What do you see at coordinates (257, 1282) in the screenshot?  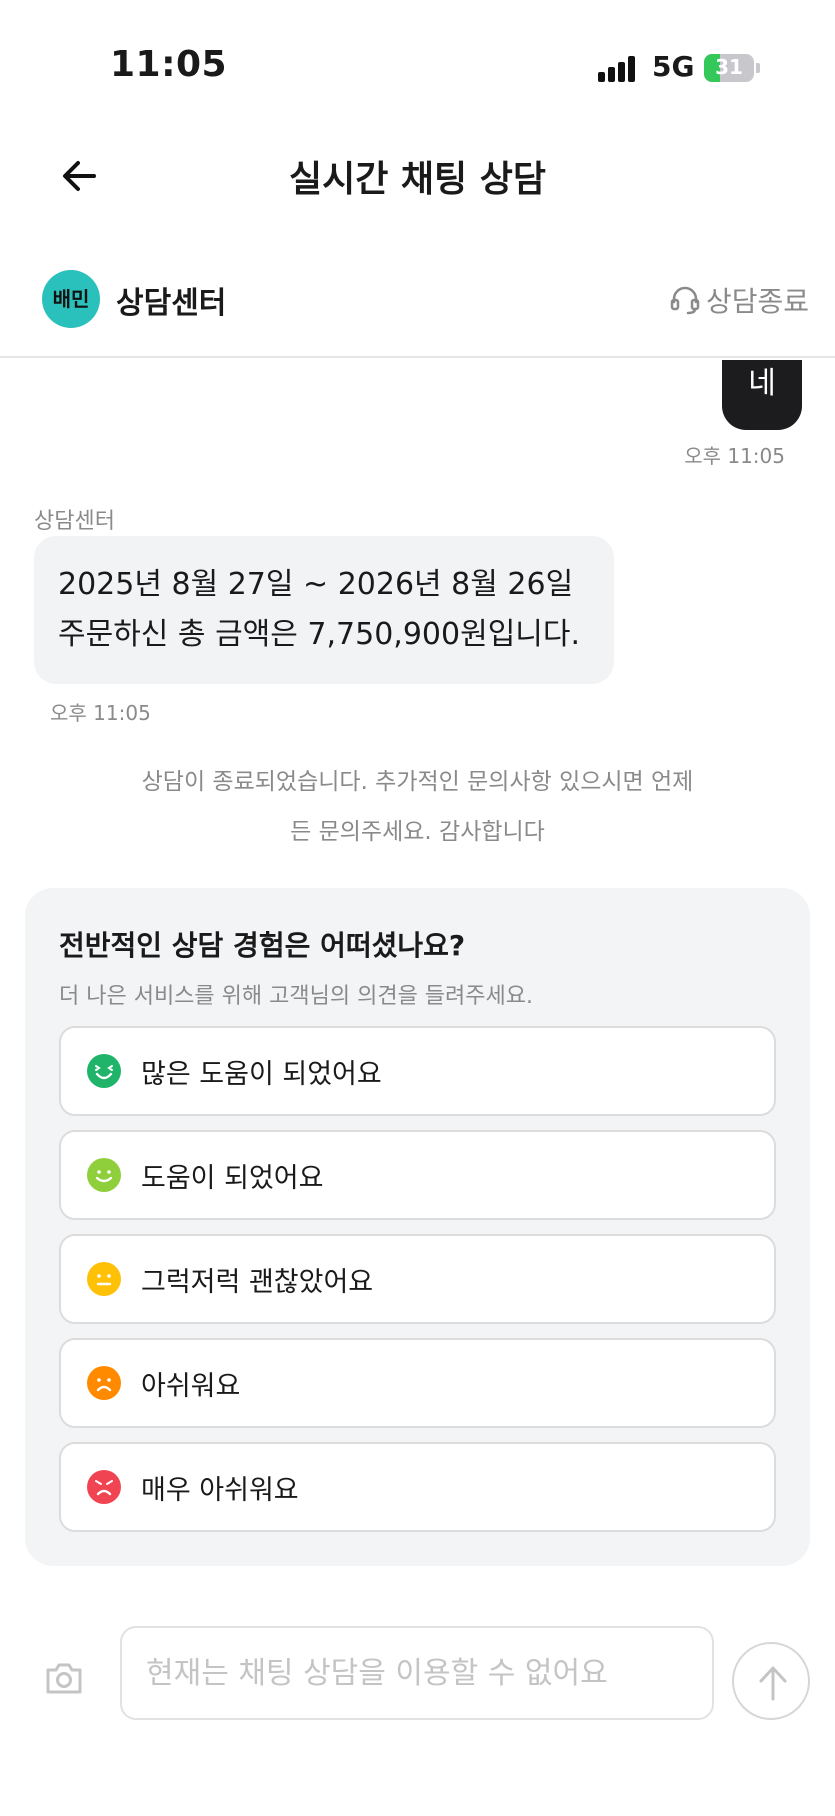 I see `survey-option-label: 그럭저럭 괜찮았어요` at bounding box center [257, 1282].